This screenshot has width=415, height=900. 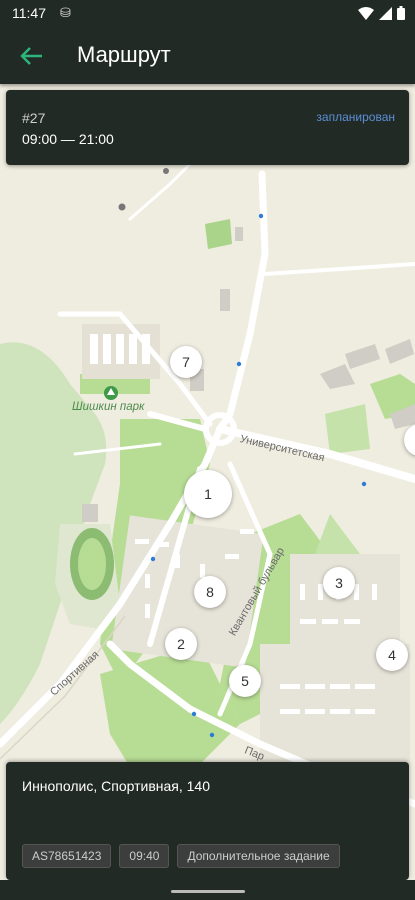 I want to click on status-bar: 11:47 ⛁, so click(x=207, y=14).